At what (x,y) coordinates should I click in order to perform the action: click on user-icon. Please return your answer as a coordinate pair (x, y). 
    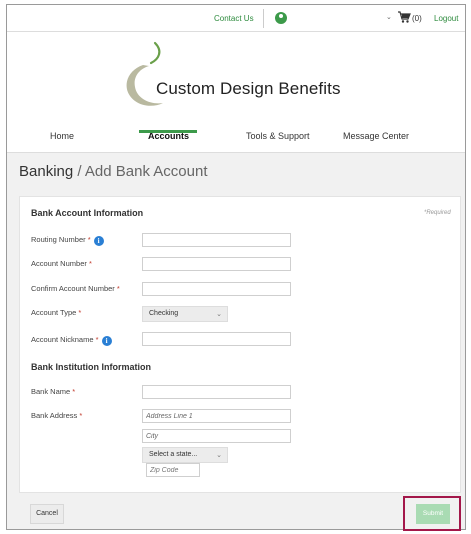
    Looking at the image, I should click on (281, 18).